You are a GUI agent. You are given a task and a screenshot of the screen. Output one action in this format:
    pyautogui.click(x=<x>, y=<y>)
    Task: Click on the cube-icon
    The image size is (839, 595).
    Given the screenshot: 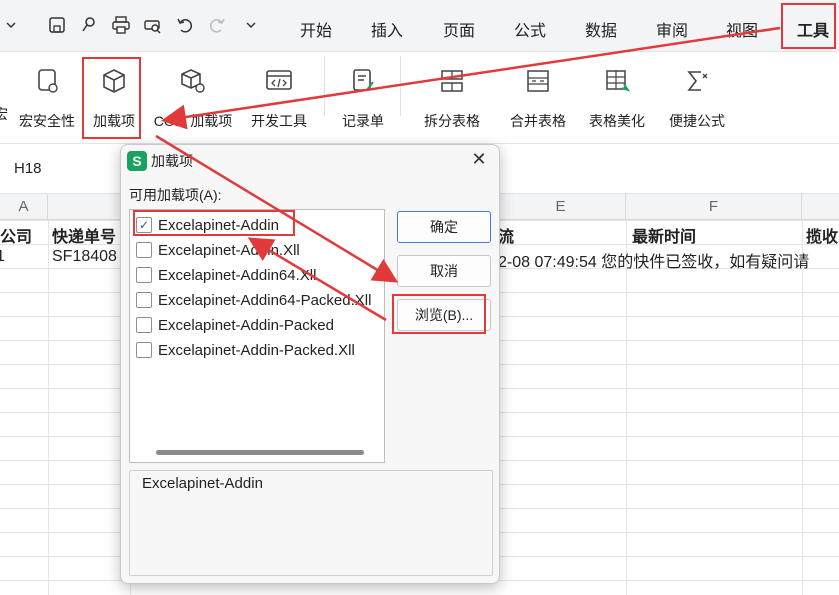 What is the action you would take?
    pyautogui.click(x=114, y=81)
    